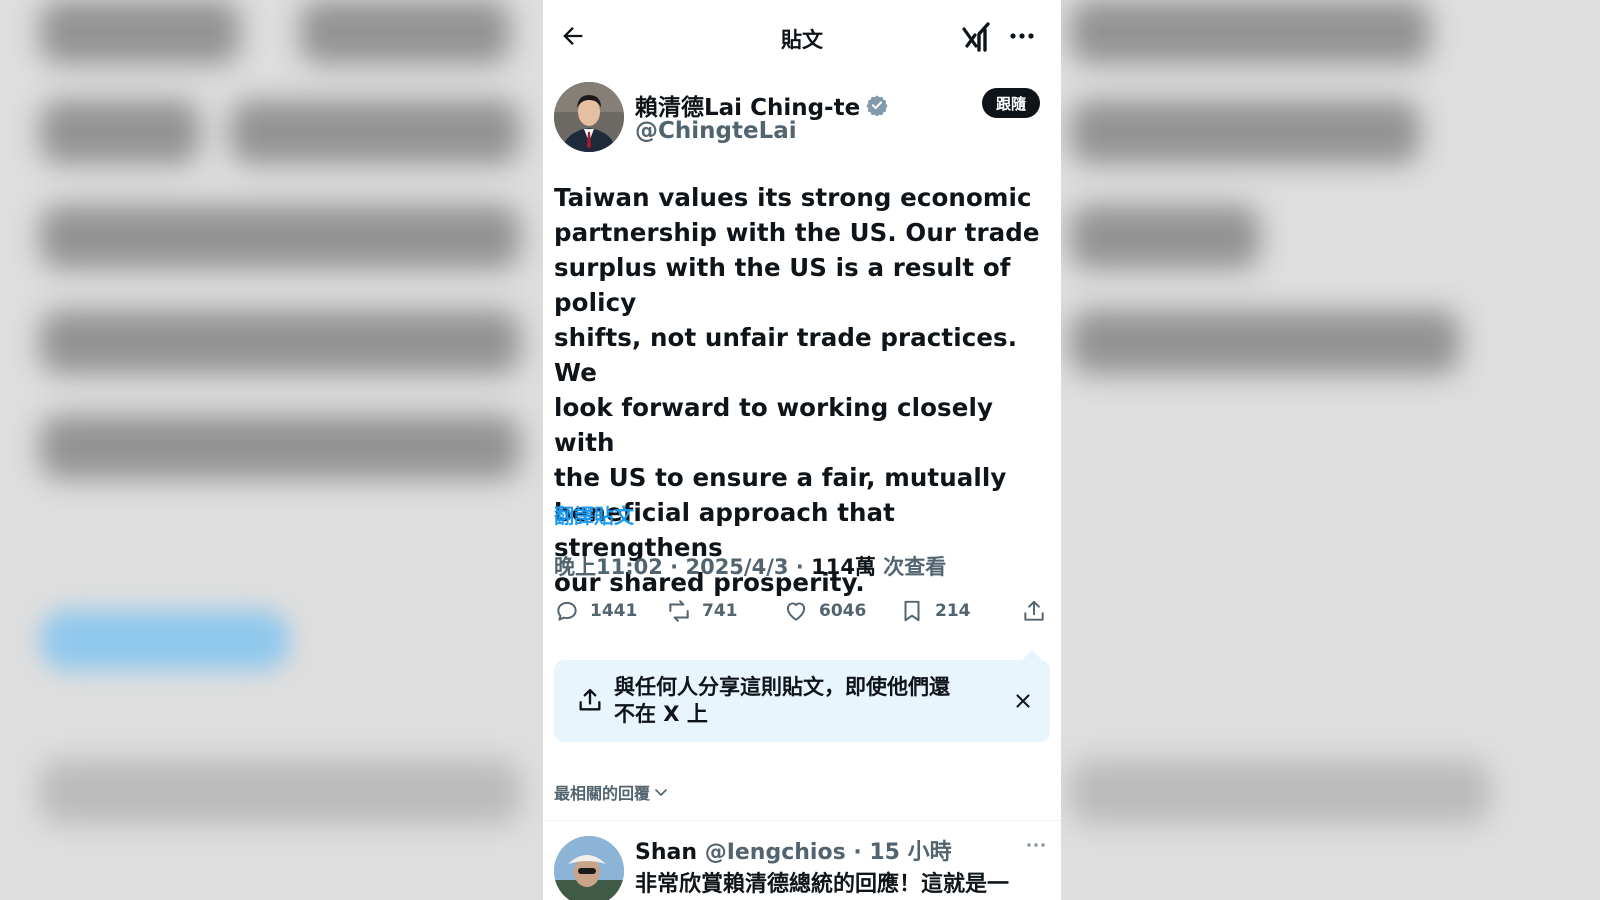  I want to click on reply-author-name: Shan, so click(666, 852).